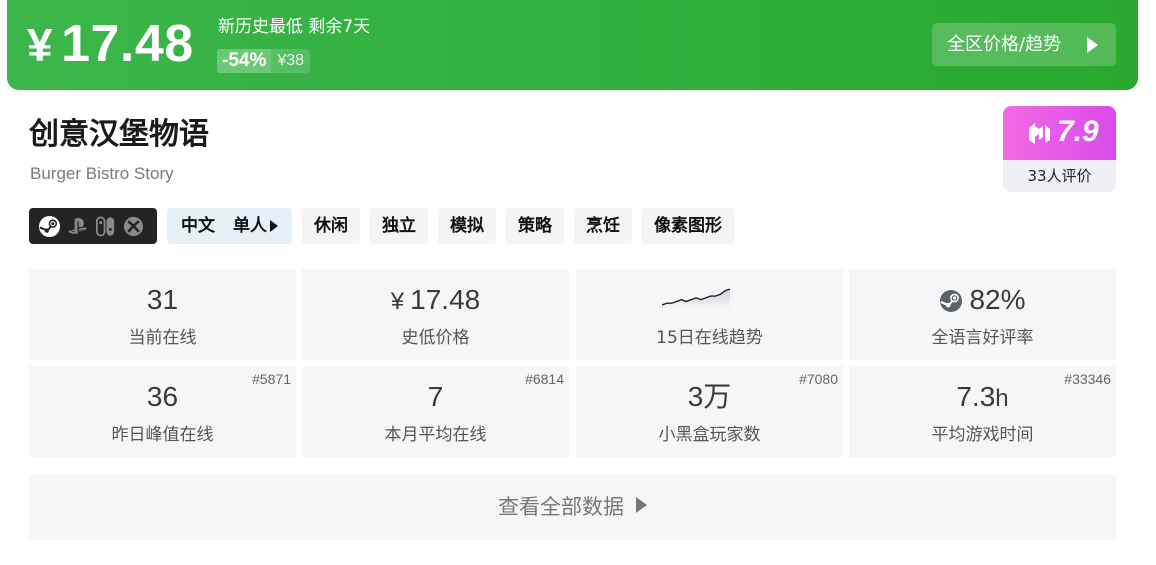  I want to click on rating-count: 33人评价, so click(1059, 176).